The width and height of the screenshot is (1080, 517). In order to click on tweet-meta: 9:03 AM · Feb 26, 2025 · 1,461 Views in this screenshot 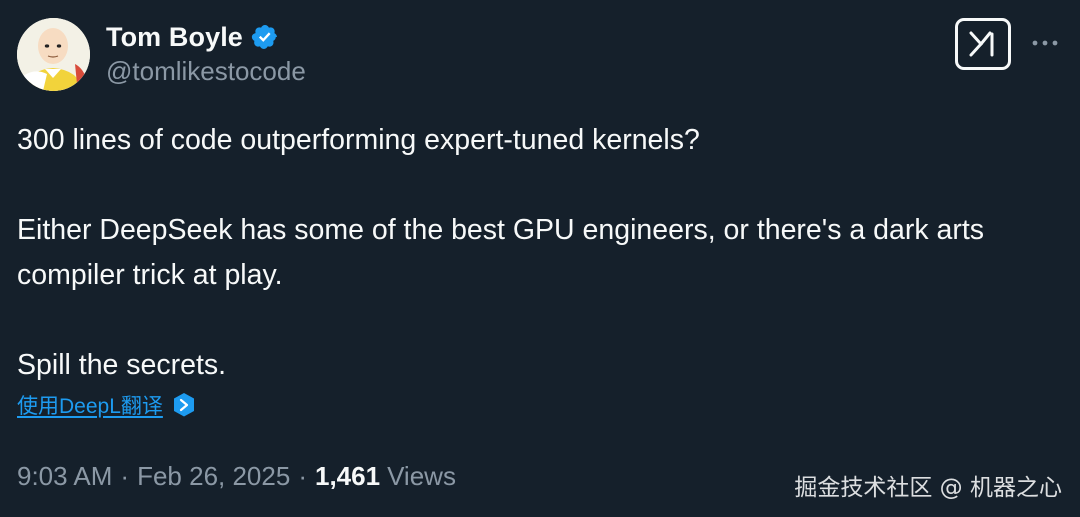, I will do `click(236, 476)`.